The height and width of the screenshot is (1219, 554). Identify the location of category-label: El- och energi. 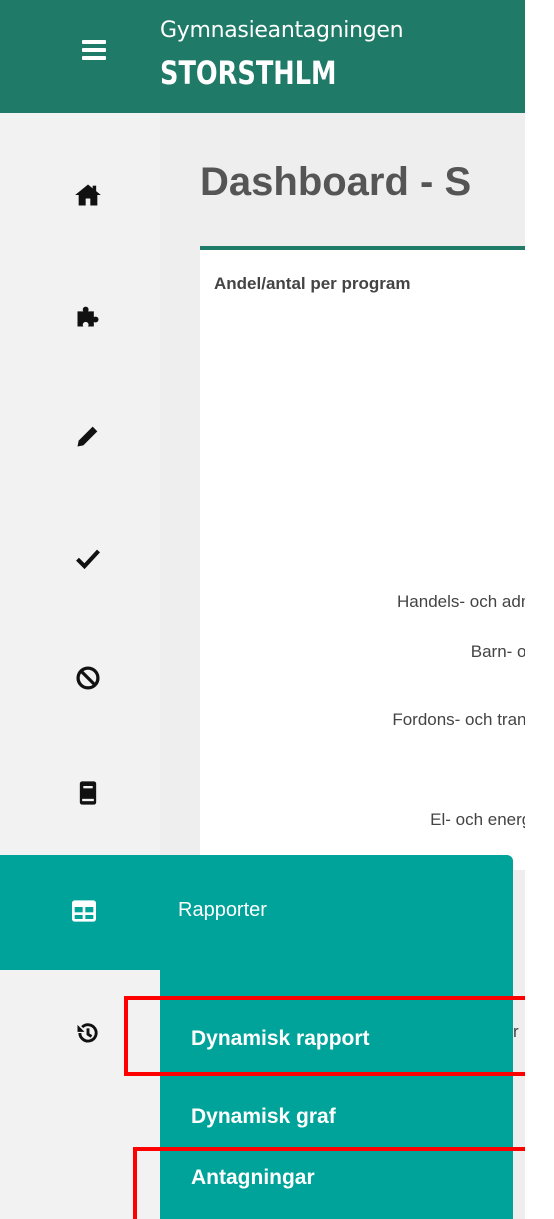
(477, 819).